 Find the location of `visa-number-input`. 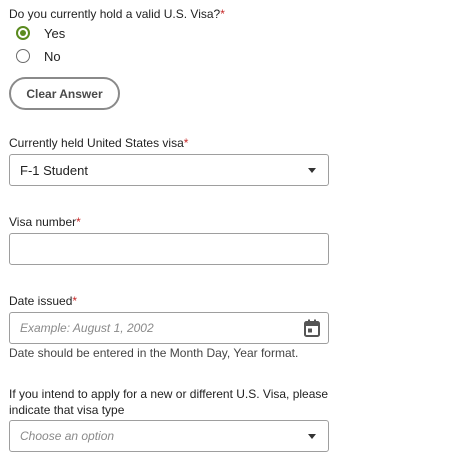

visa-number-input is located at coordinates (169, 249).